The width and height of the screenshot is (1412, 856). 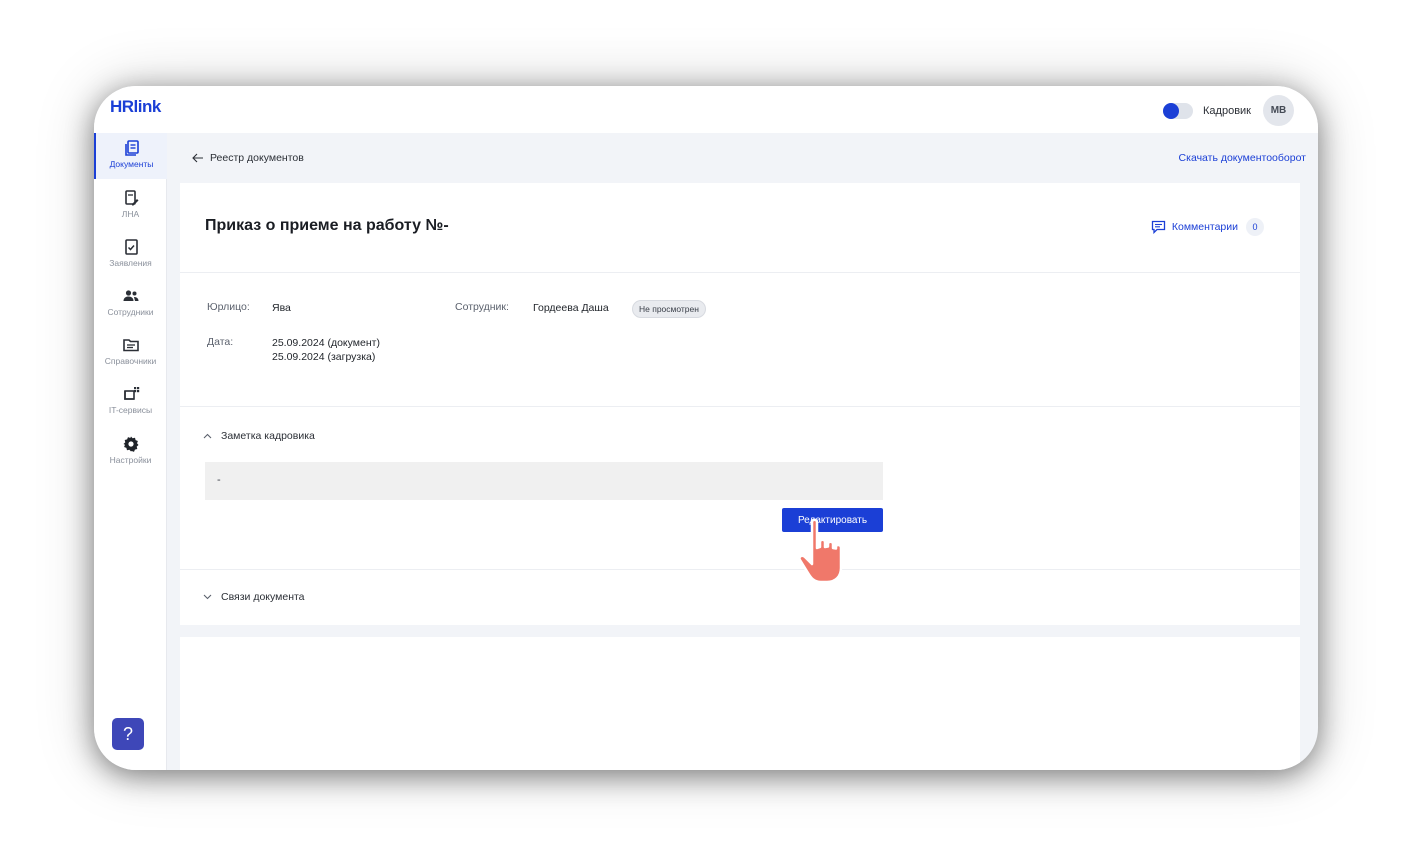 I want to click on comments-button: Комментарии 0, so click(x=1207, y=227).